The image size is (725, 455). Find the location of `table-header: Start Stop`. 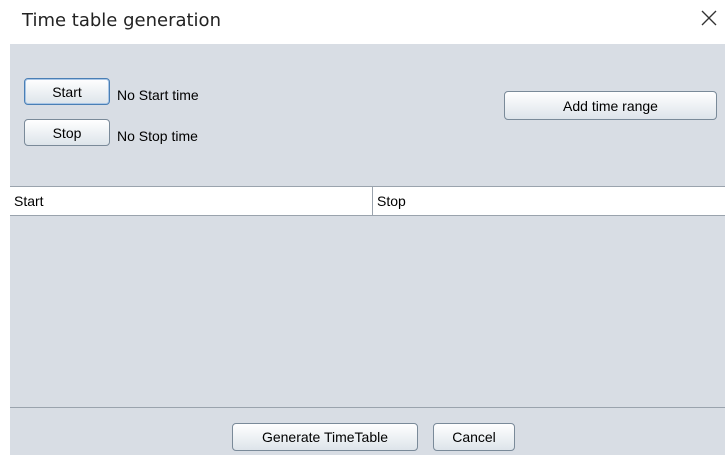

table-header: Start Stop is located at coordinates (367, 201).